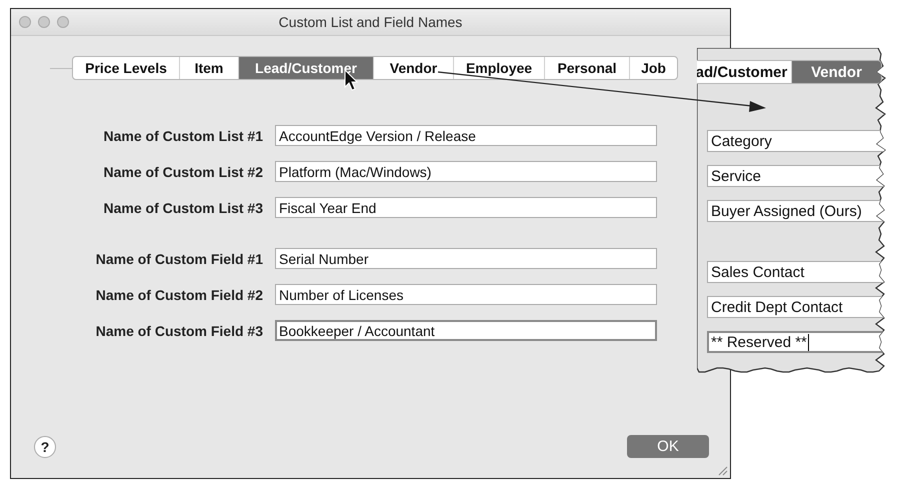 This screenshot has width=900, height=488. What do you see at coordinates (466, 258) in the screenshot?
I see `text-field: Serial Number` at bounding box center [466, 258].